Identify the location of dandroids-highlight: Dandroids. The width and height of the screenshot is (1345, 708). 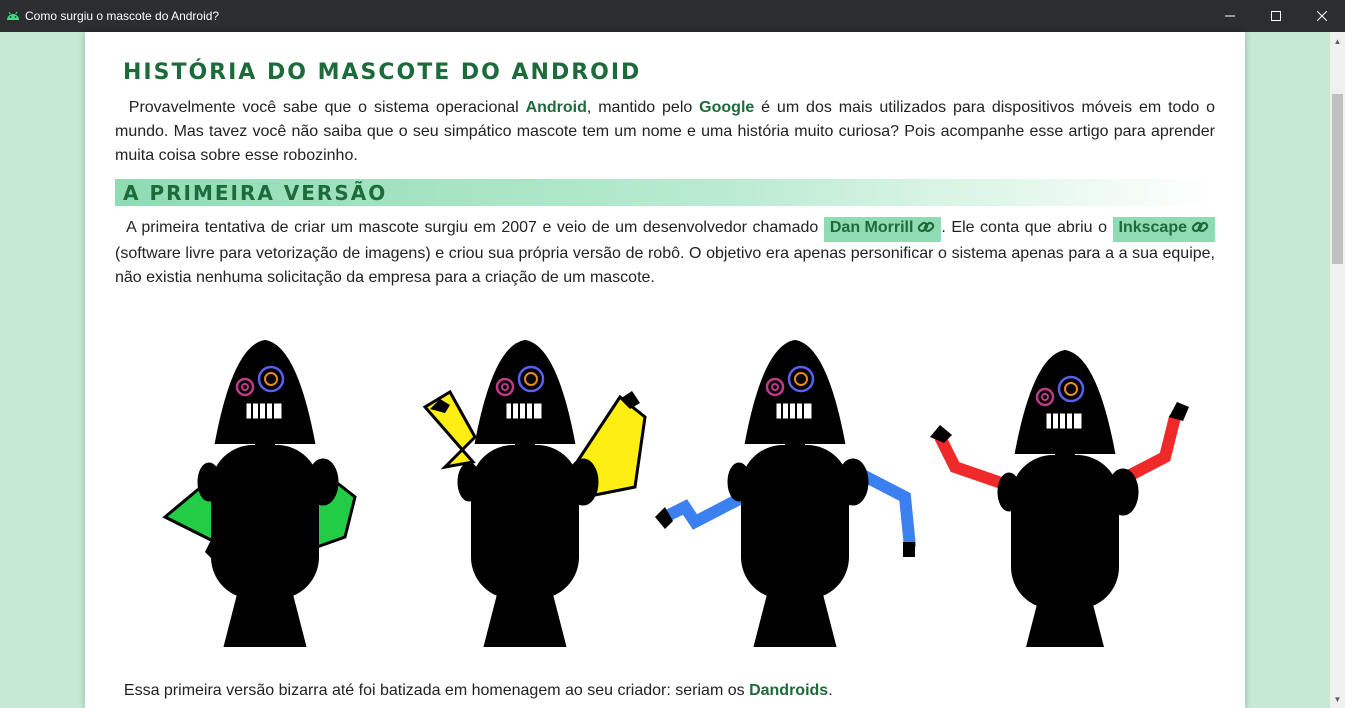
(789, 690).